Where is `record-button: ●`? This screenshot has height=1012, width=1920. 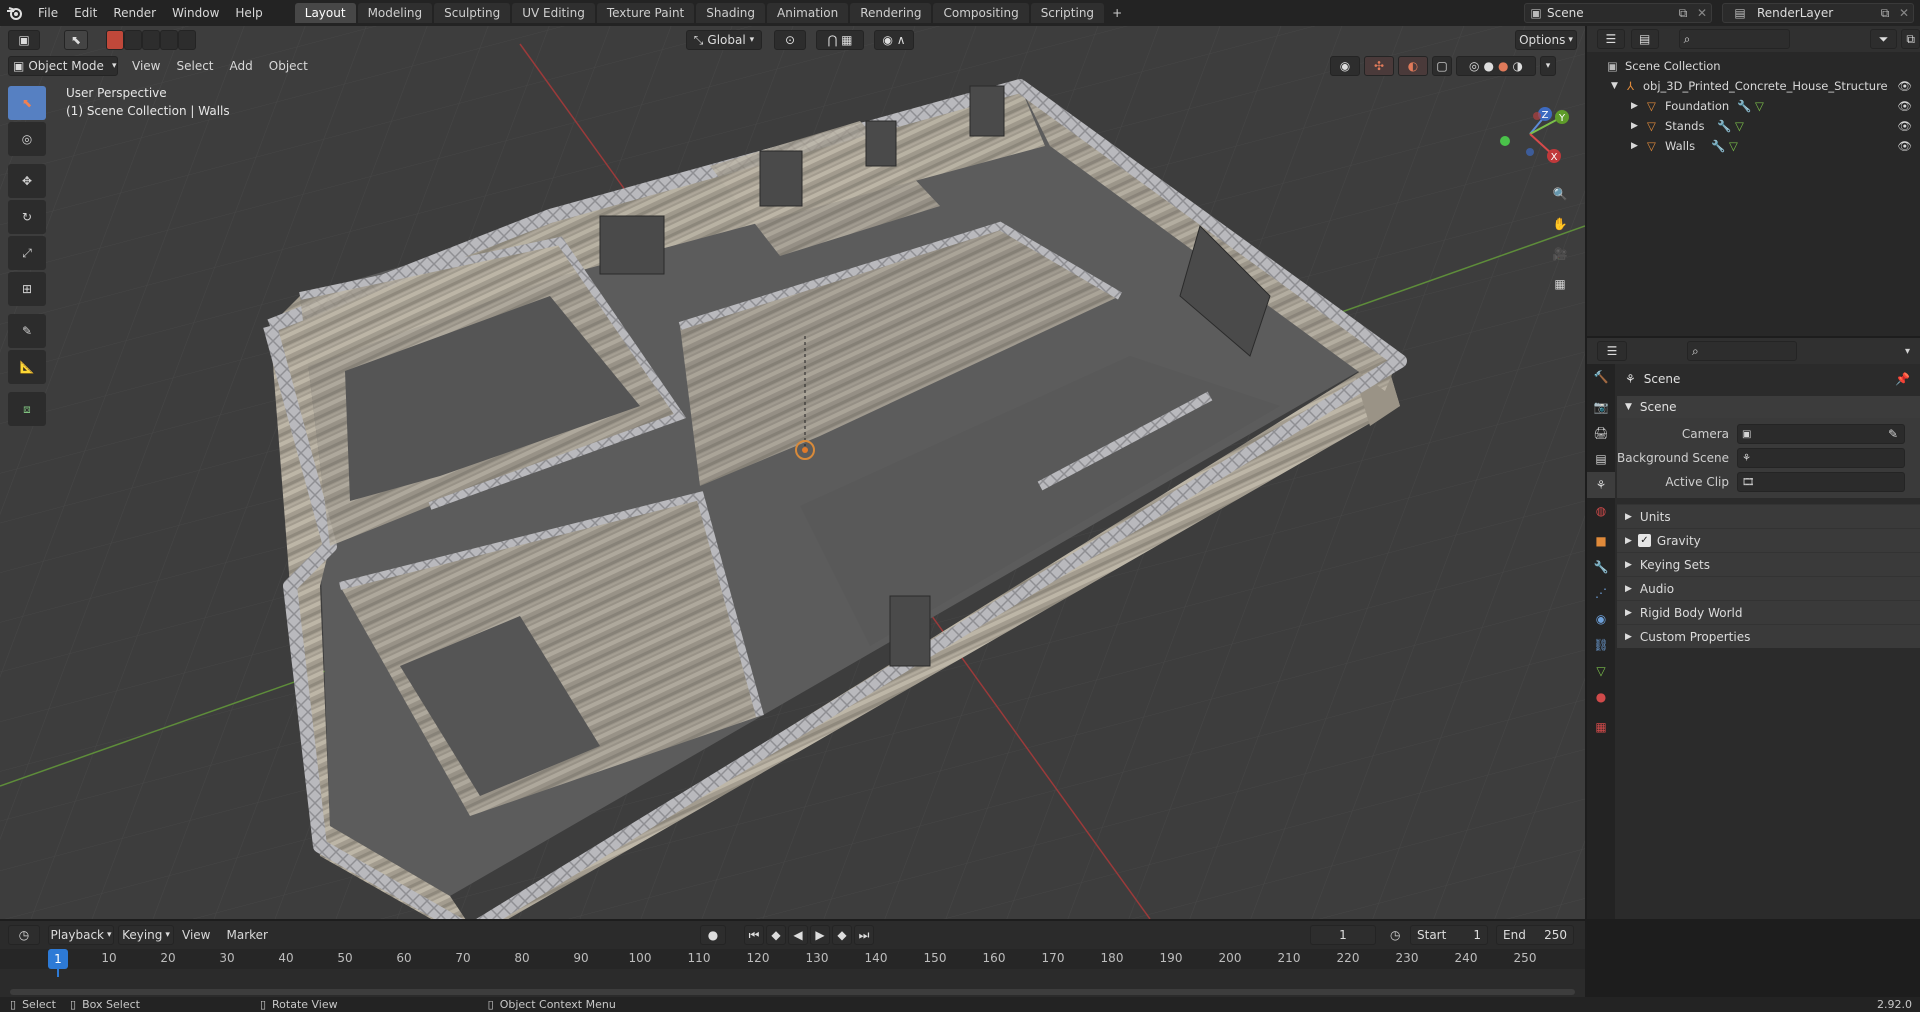
record-button: ● is located at coordinates (713, 935).